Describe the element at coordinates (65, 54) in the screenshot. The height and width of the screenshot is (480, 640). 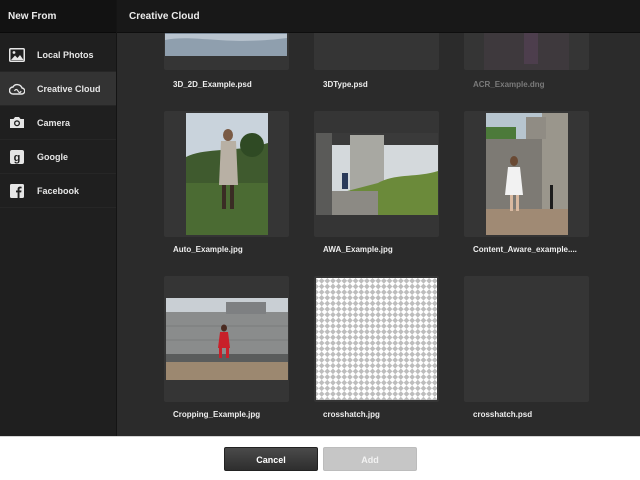
I see `sidebar-item-label: Local Photos` at that location.